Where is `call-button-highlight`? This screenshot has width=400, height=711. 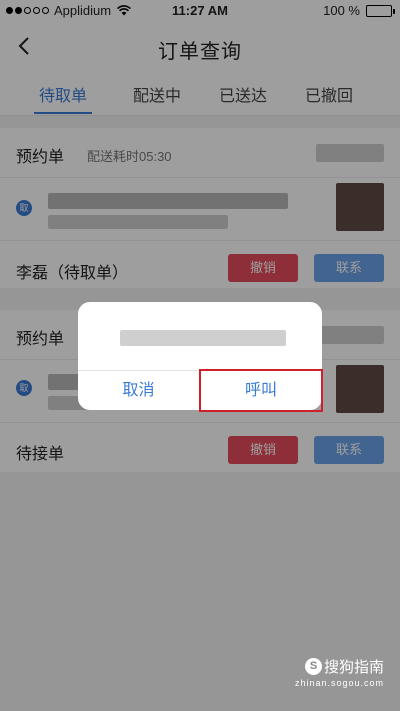 call-button-highlight is located at coordinates (261, 390).